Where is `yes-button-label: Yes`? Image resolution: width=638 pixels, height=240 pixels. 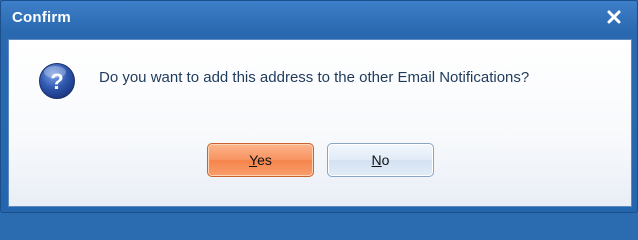
yes-button-label: Yes is located at coordinates (260, 160).